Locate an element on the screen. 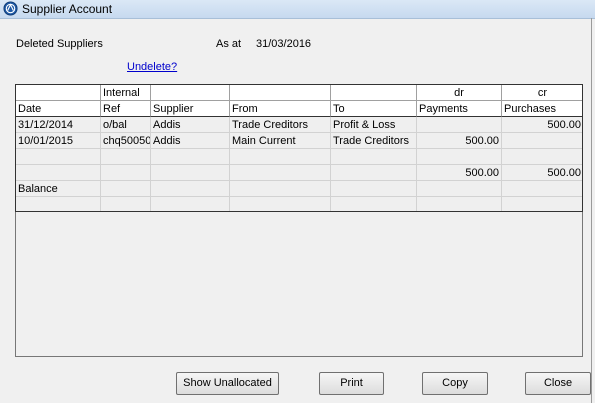  totals-row: 500.00 500.00 is located at coordinates (299, 173).